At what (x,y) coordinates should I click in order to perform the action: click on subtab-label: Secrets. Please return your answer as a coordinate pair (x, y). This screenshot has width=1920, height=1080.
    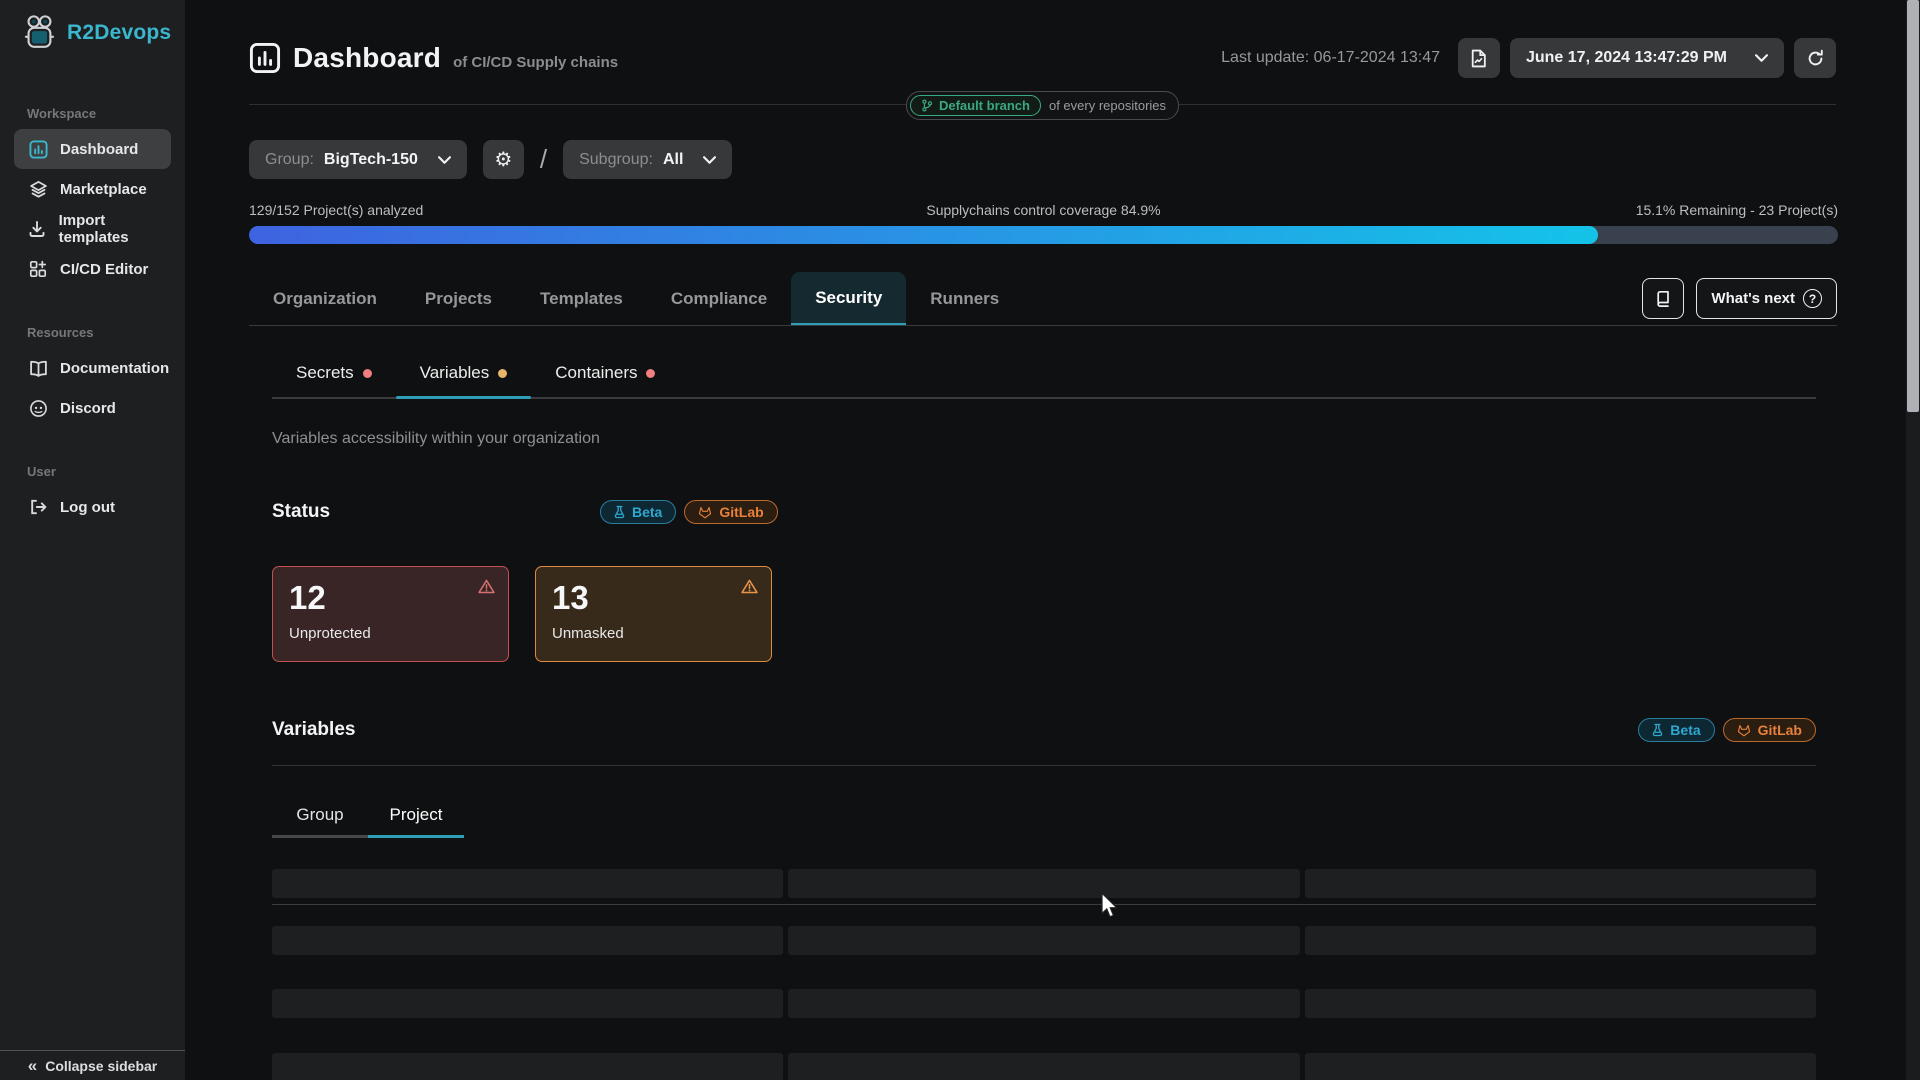
    Looking at the image, I should click on (325, 372).